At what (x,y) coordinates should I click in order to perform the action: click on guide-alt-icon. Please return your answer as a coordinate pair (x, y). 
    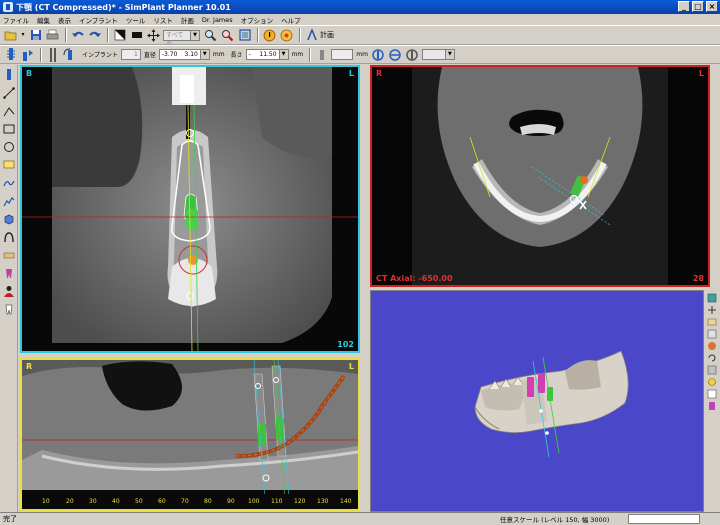
    Looking at the image, I should click on (412, 54).